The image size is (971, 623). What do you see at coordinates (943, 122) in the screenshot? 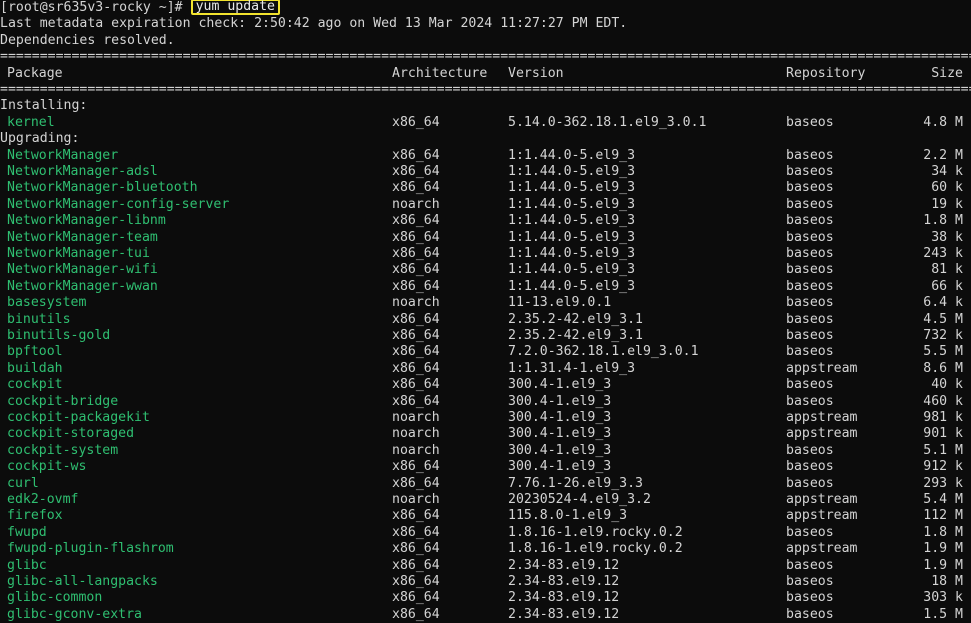
I see `package-size: 4.8 M` at bounding box center [943, 122].